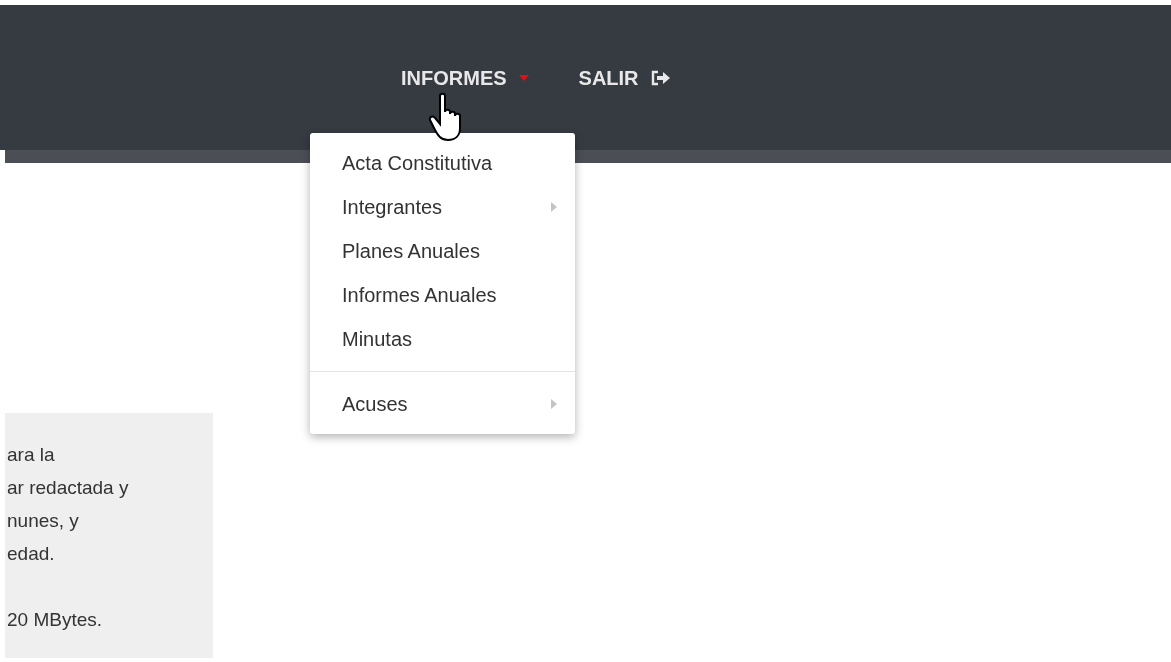  Describe the element at coordinates (442, 295) in the screenshot. I see `menu-item: Informes Anuales` at that location.